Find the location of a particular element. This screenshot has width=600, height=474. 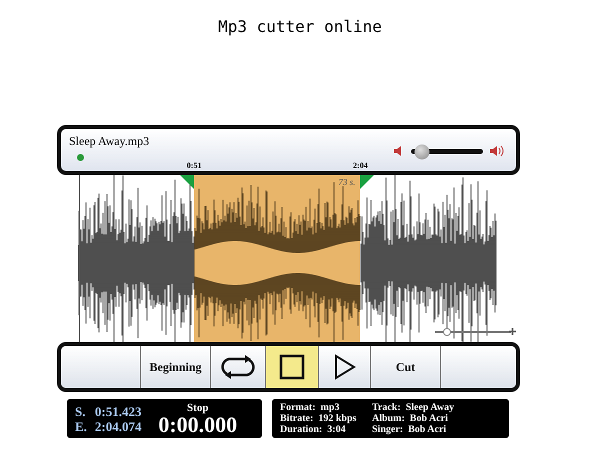

playhead-handle is located at coordinates (80, 157).